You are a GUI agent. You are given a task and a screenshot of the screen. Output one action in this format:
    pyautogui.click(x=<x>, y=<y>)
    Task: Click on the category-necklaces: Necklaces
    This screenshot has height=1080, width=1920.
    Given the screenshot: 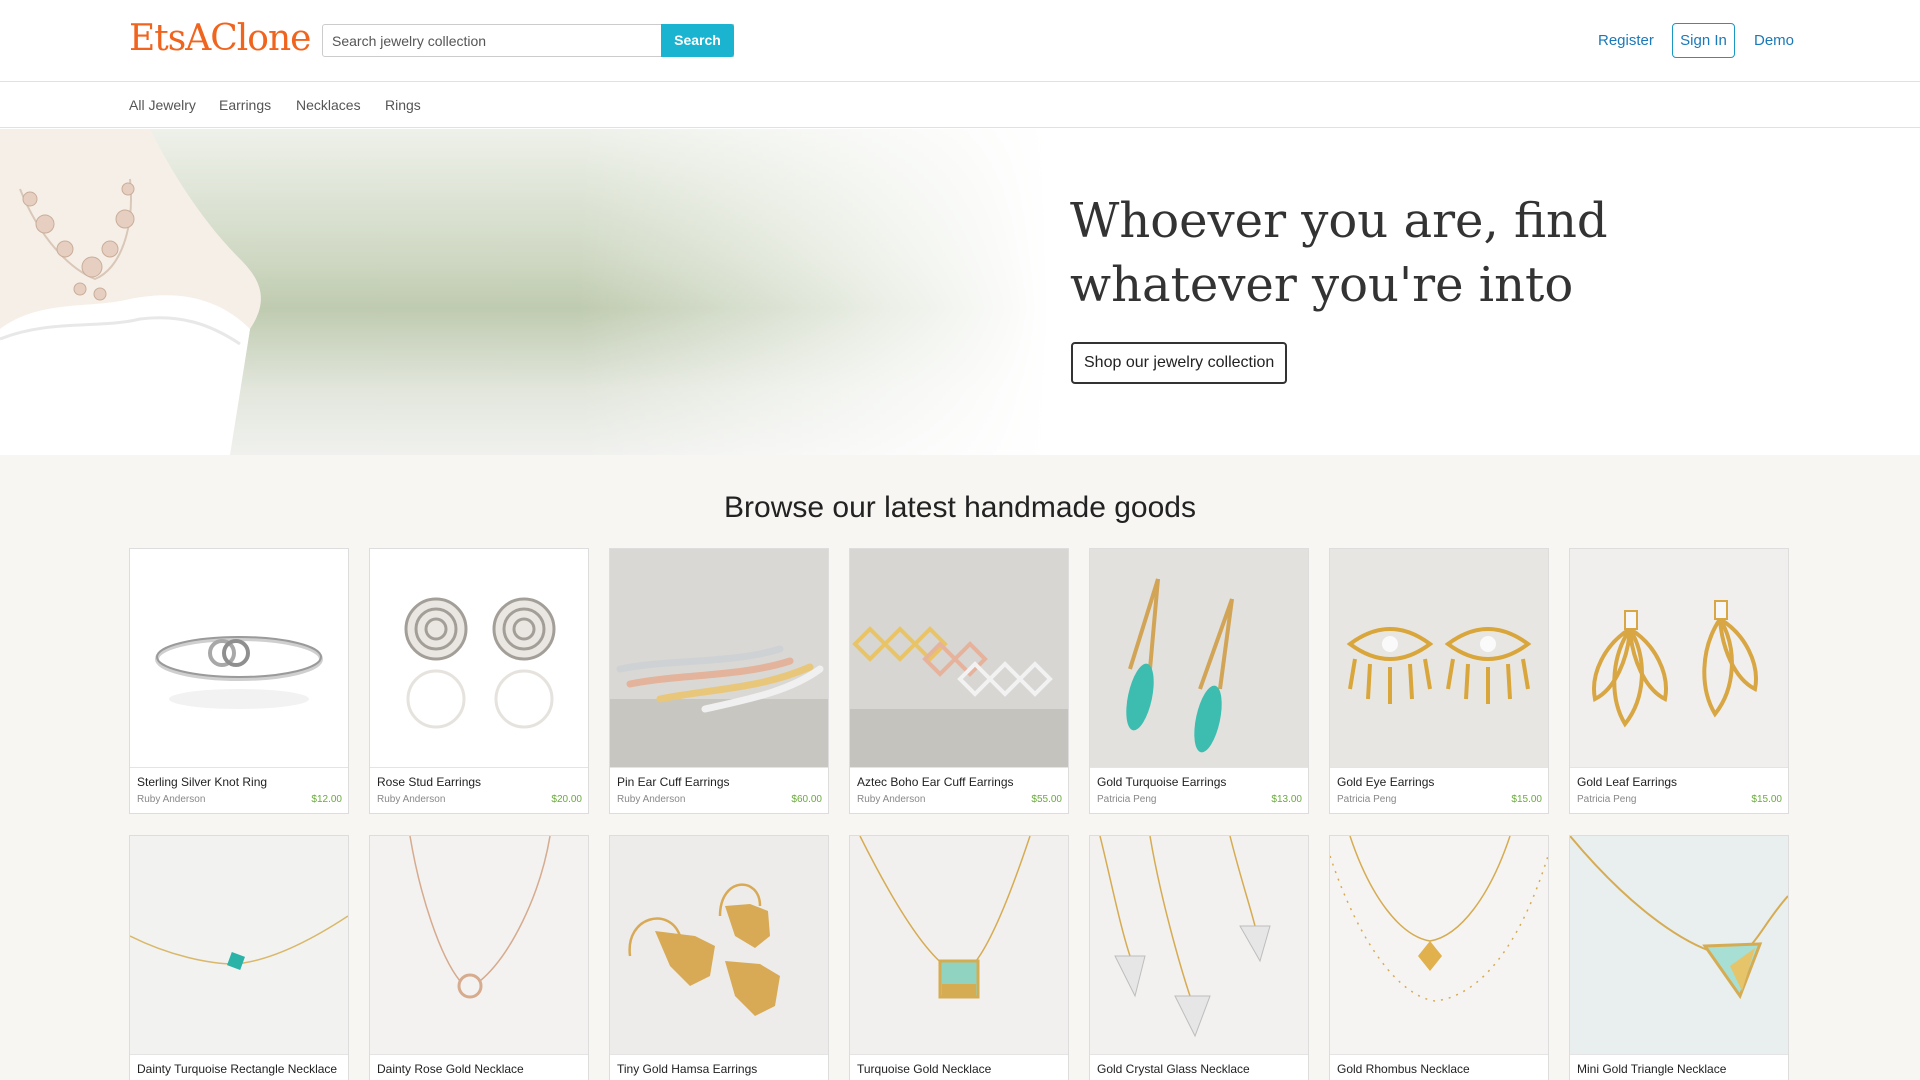 What is the action you would take?
    pyautogui.click(x=328, y=105)
    